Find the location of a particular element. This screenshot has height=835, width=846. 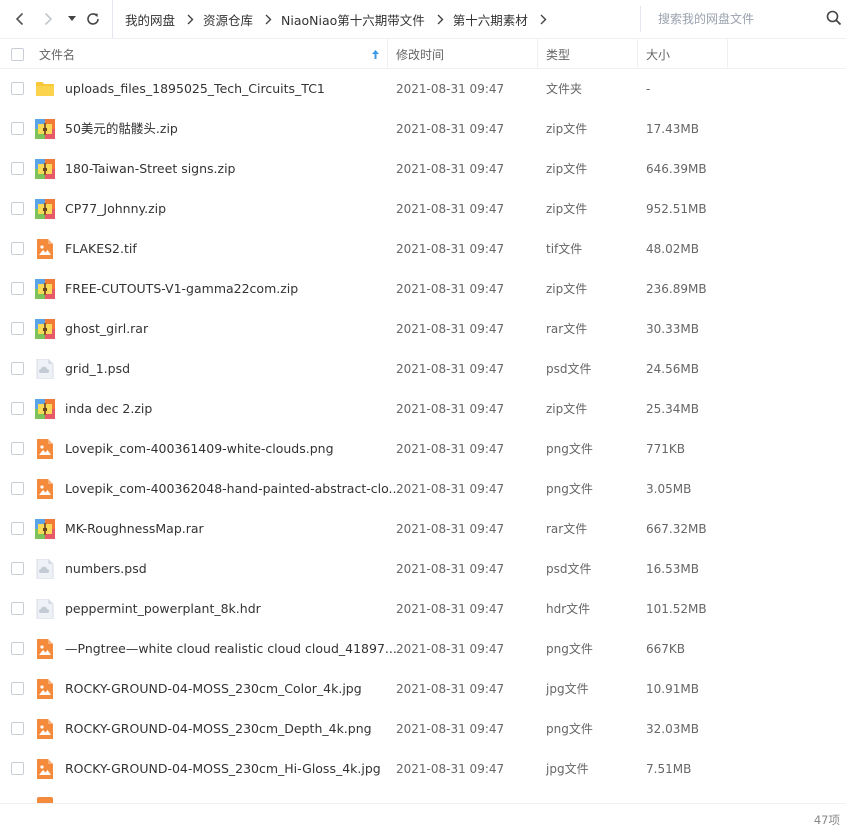

column-header-name: 文件名 is located at coordinates (57, 54).